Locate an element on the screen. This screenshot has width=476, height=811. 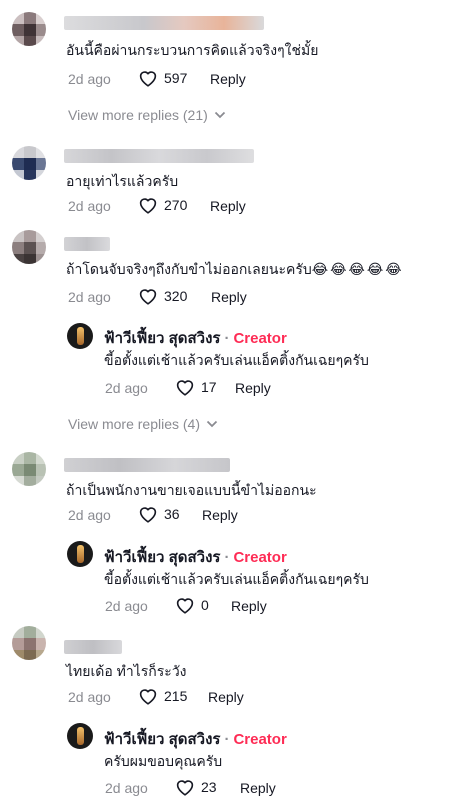
comment-text: ถ้าเป็นพนักงานขายเจอแบบนี้ขำไม่ออกนะ is located at coordinates (191, 490).